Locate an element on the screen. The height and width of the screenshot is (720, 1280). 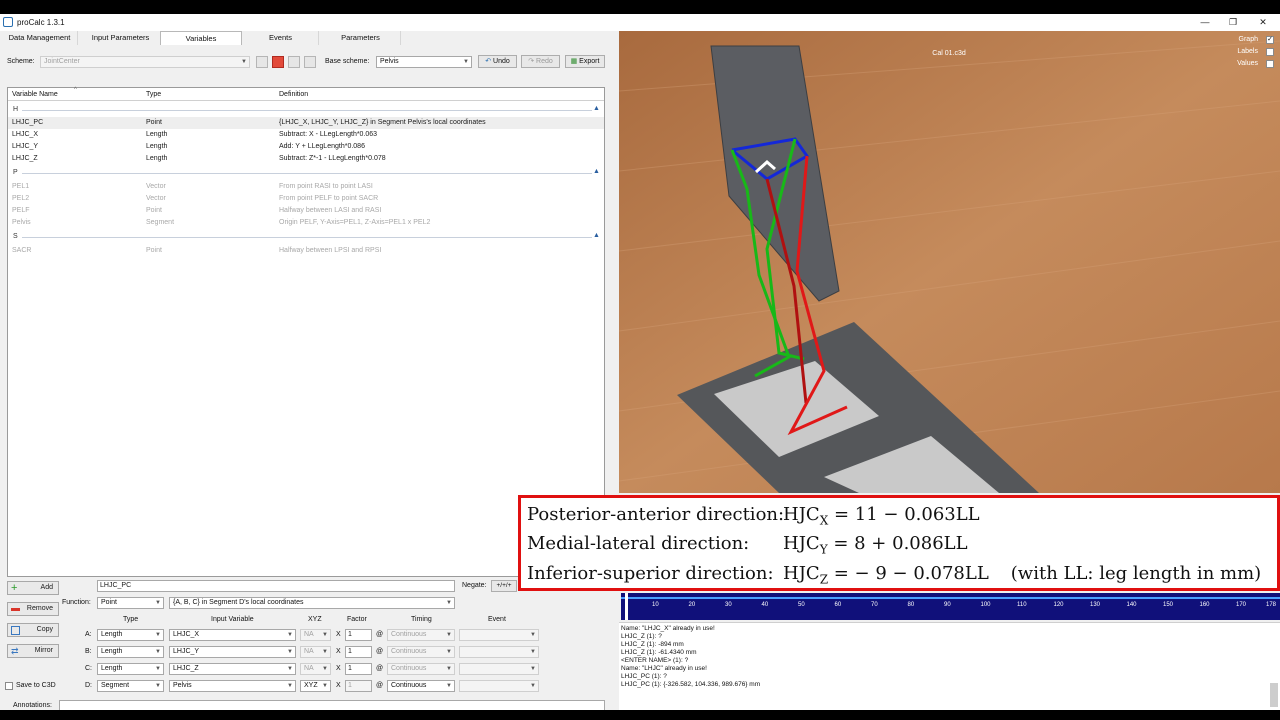
timeline-tick-label: 140 is located at coordinates (1131, 605).